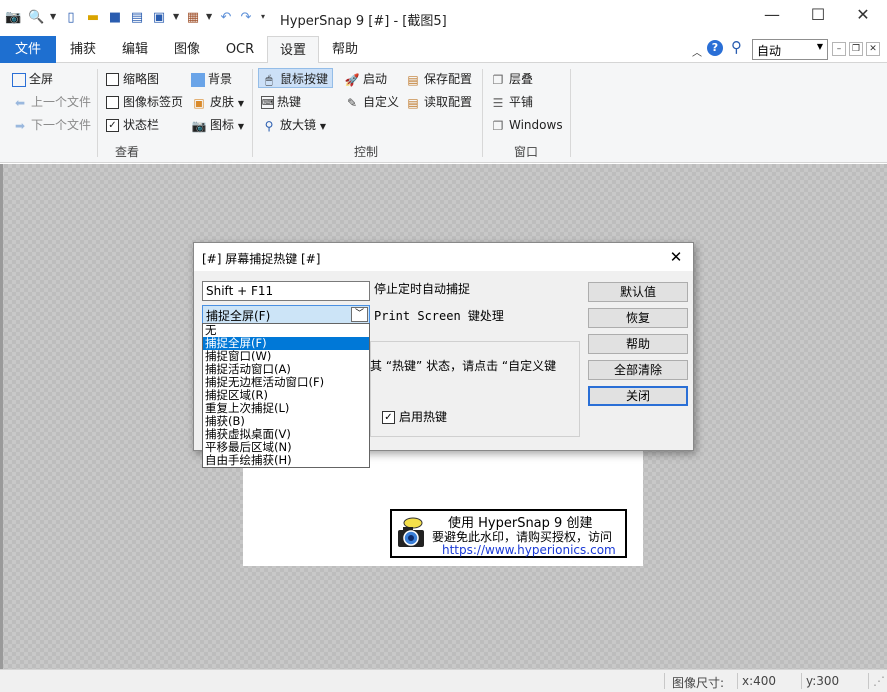 This screenshot has width=887, height=692. Describe the element at coordinates (13, 18) in the screenshot. I see `camera-icon: 📷` at that location.